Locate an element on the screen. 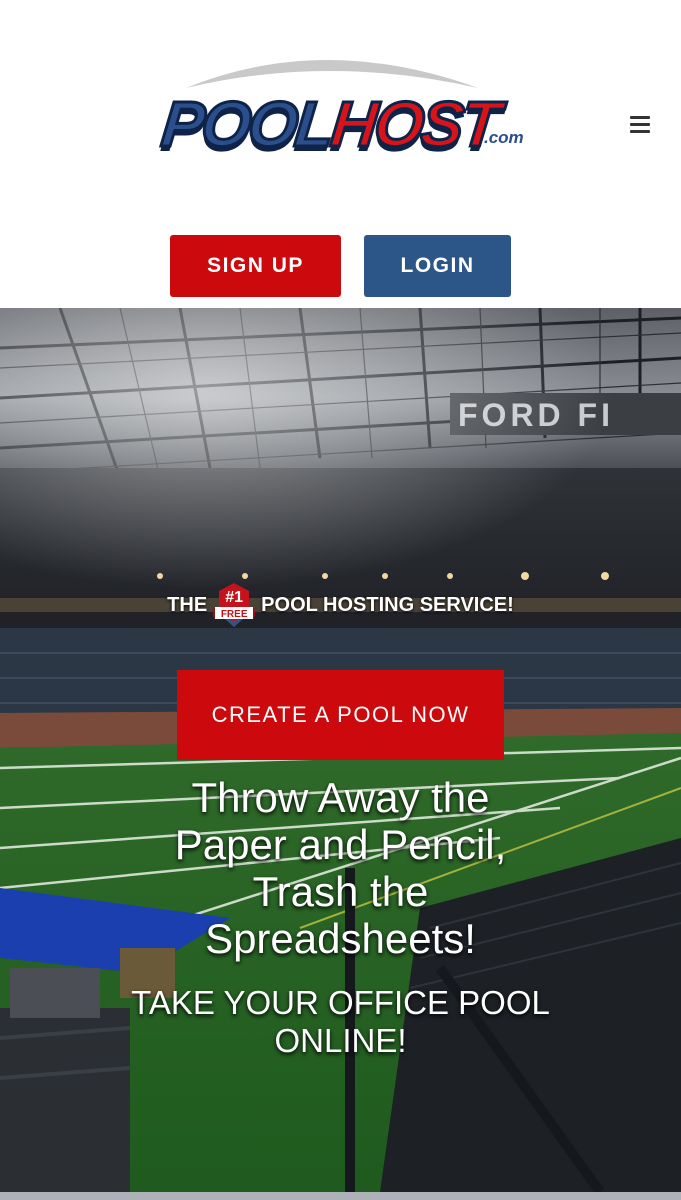  number-one-free-badge: #1 FREE is located at coordinates (234, 605).